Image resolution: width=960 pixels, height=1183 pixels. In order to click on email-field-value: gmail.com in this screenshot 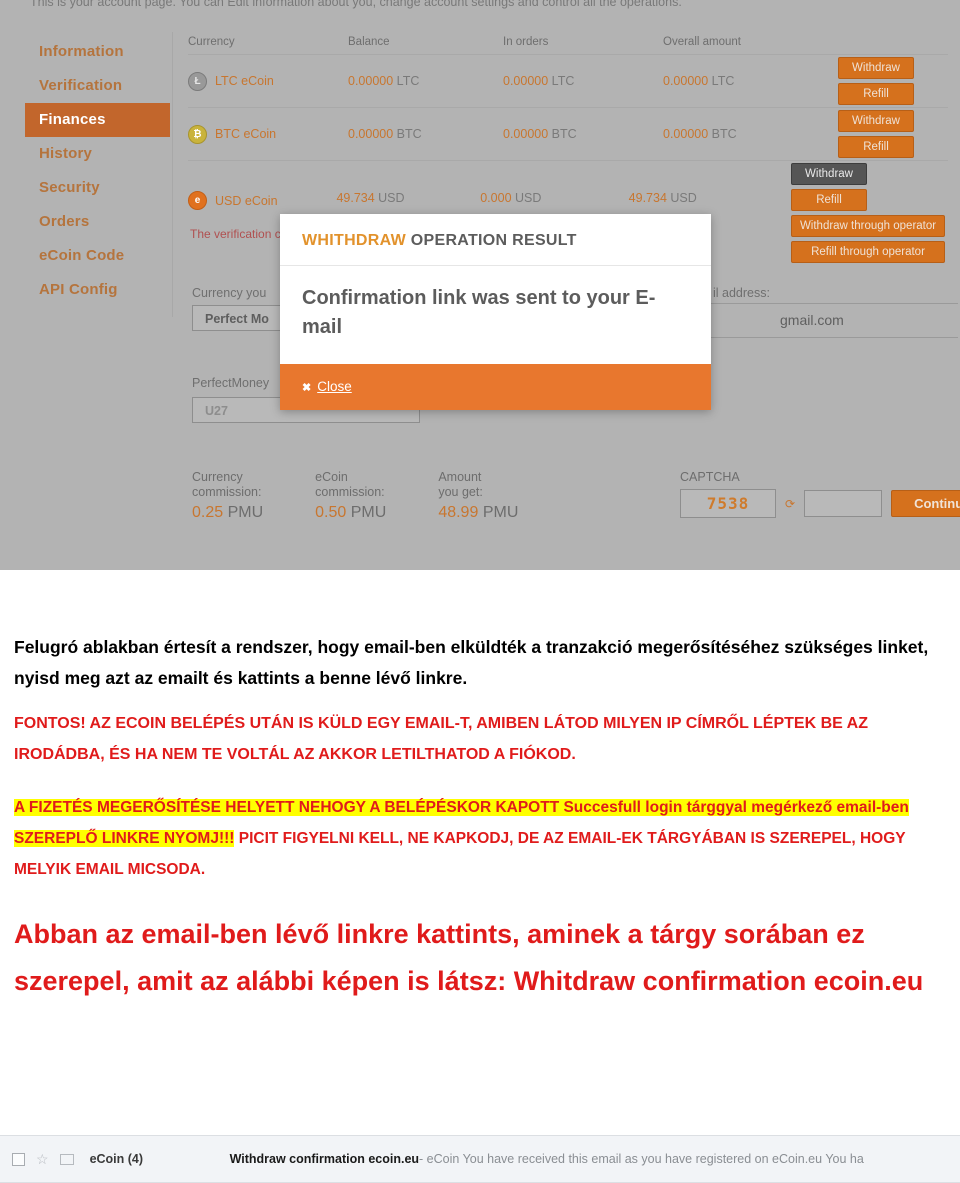, I will do `click(812, 320)`.